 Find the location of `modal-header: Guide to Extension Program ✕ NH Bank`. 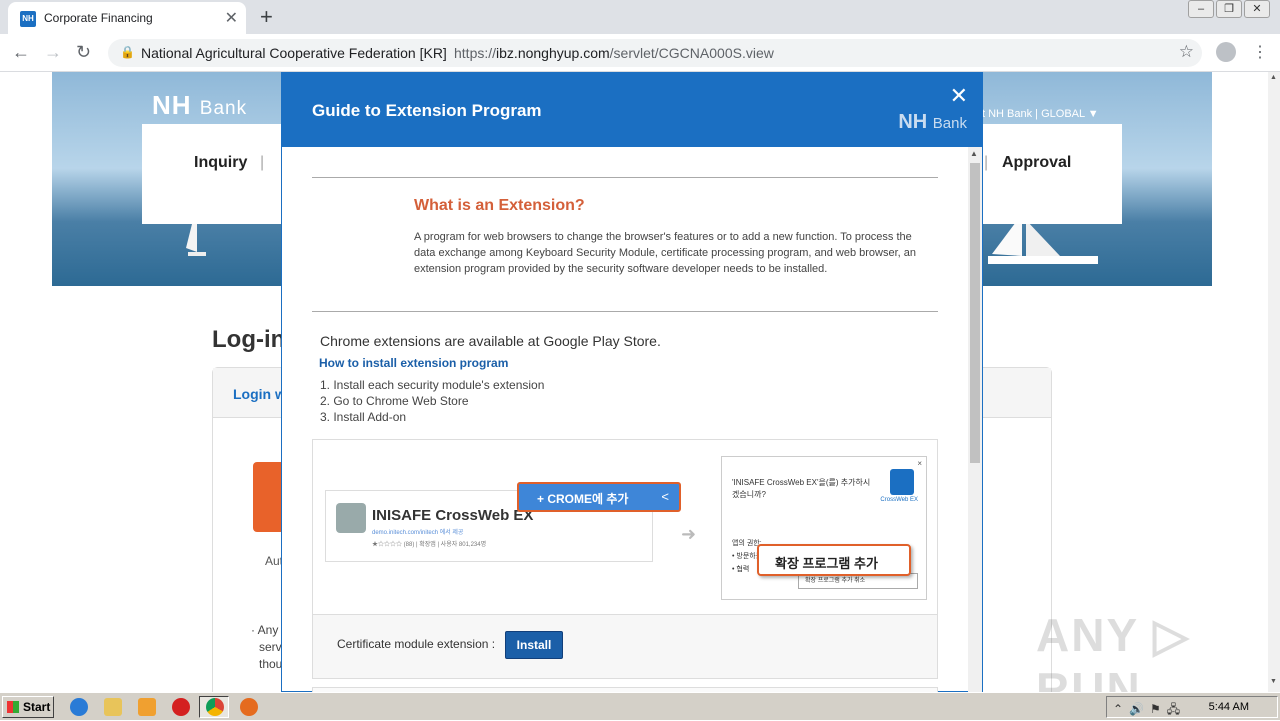

modal-header: Guide to Extension Program ✕ NH Bank is located at coordinates (632, 110).